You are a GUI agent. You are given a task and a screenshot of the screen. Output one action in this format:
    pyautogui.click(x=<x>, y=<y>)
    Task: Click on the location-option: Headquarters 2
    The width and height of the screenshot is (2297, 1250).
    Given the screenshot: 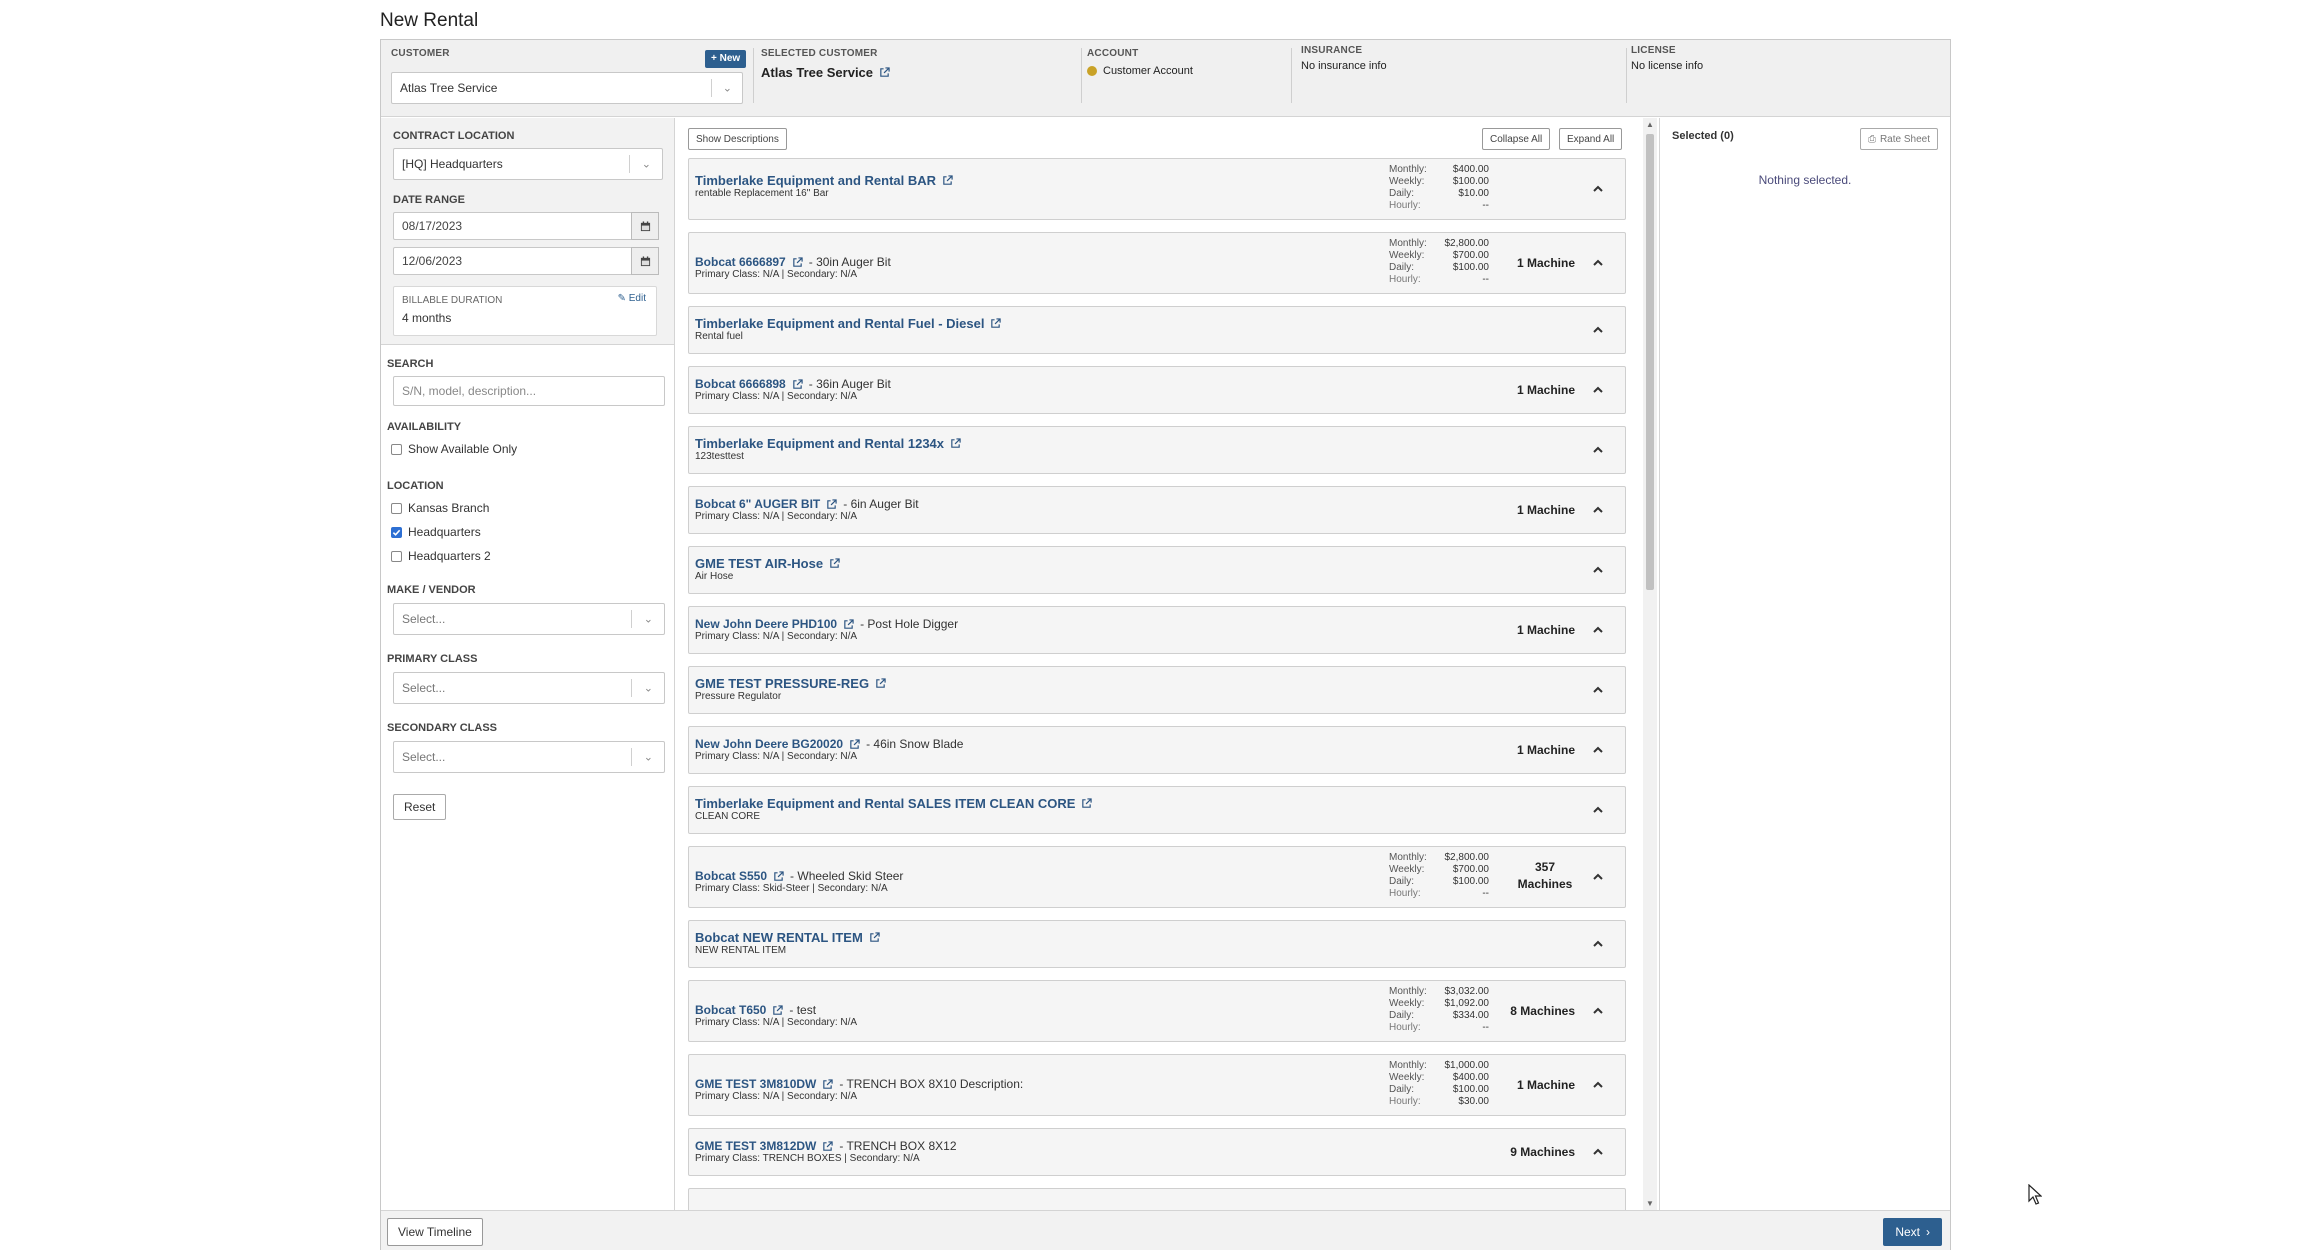 What is the action you would take?
    pyautogui.click(x=441, y=556)
    